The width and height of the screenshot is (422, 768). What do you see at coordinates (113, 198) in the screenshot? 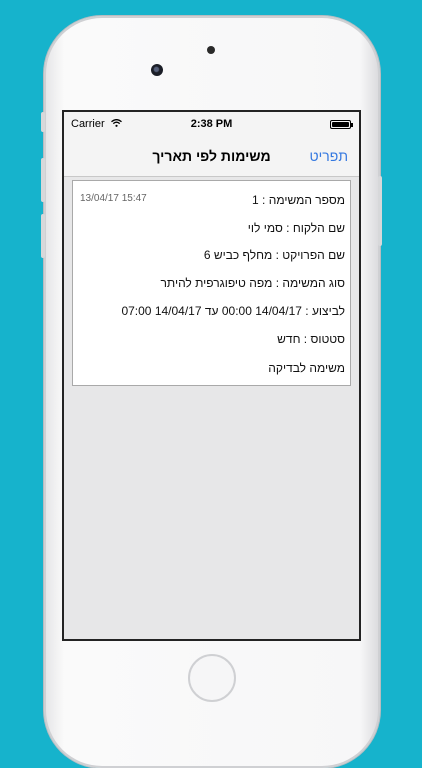
I see `task-timestamp: 13/04/17 15:47` at bounding box center [113, 198].